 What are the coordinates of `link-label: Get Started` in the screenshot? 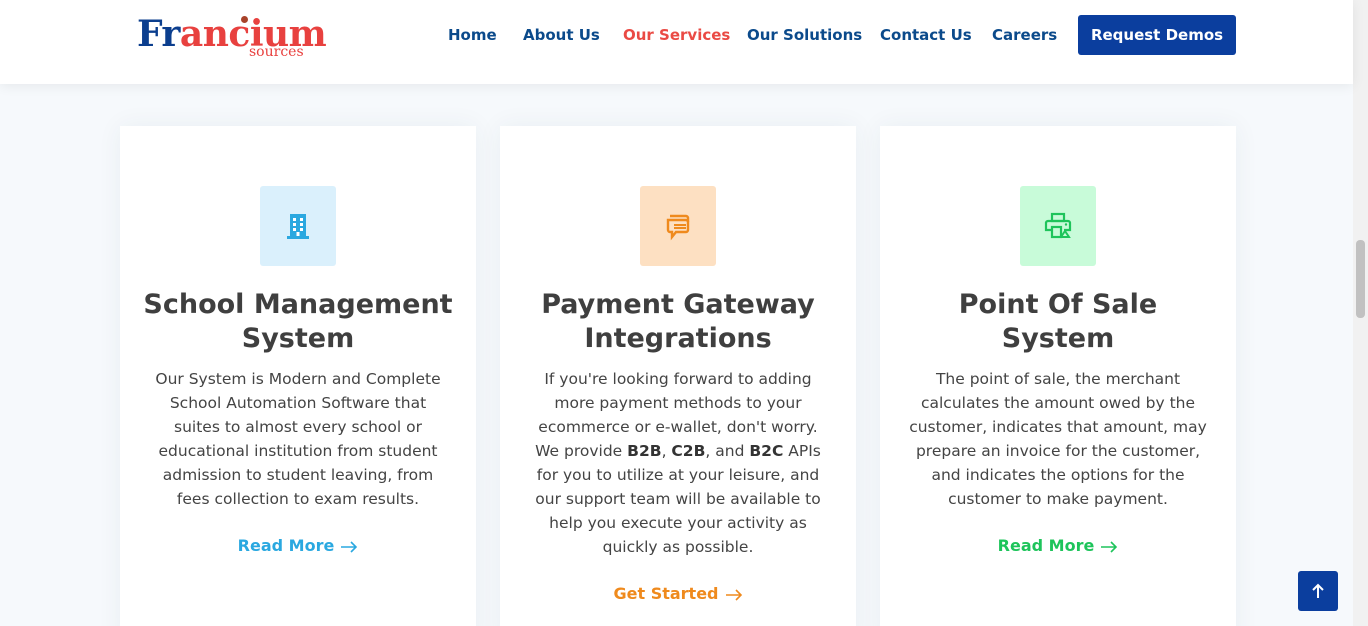 It's located at (666, 593).